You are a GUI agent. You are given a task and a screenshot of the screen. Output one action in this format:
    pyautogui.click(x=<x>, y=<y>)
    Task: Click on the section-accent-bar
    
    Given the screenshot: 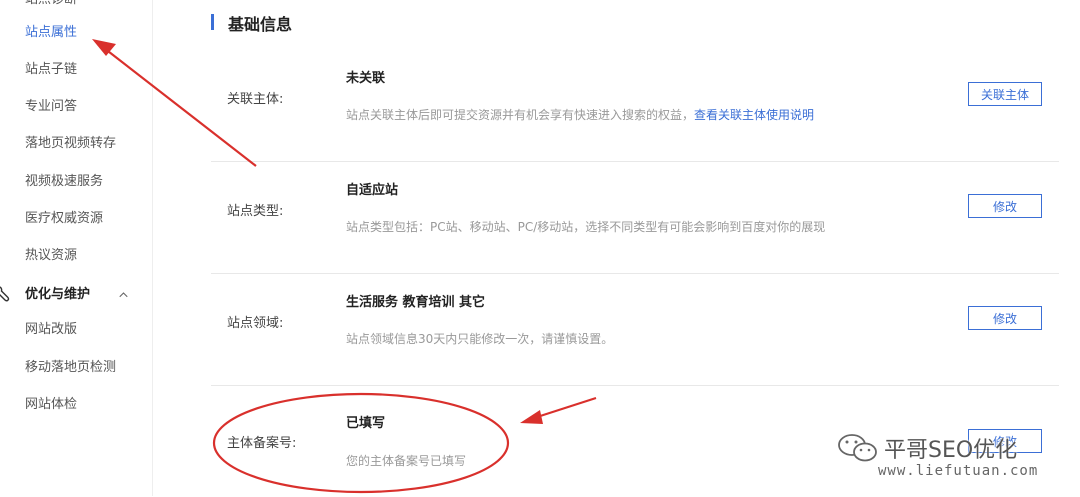 What is the action you would take?
    pyautogui.click(x=212, y=22)
    